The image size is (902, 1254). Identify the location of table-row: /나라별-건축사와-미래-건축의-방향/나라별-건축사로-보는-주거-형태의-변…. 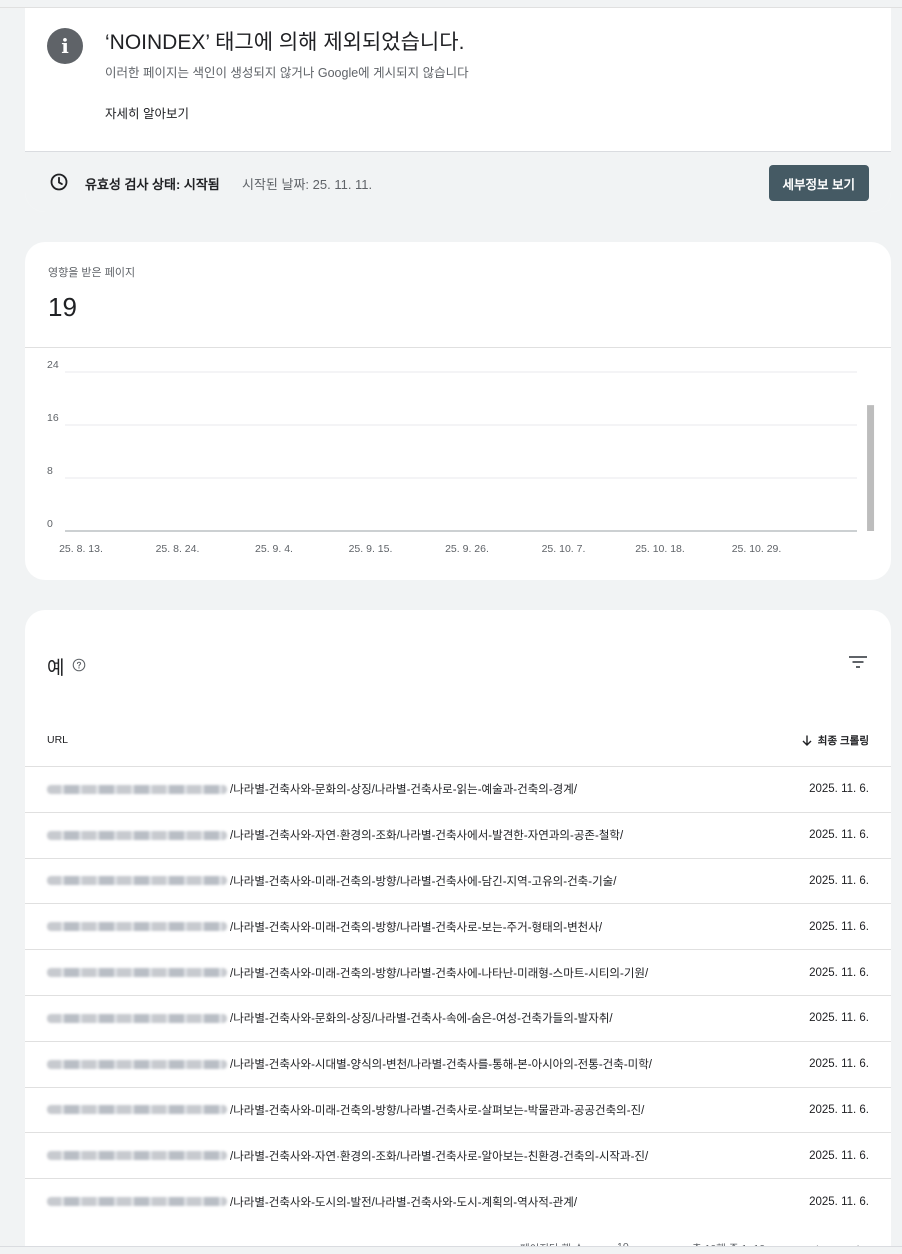
(458, 926).